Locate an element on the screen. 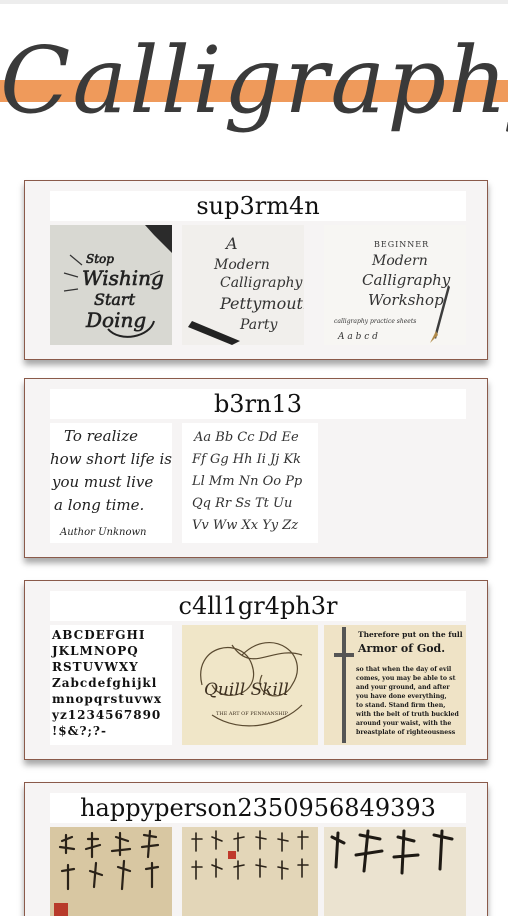 Image resolution: width=508 pixels, height=916 pixels. svg-text: Ff Gg Hh Ii Jj Kk is located at coordinates (246, 459).